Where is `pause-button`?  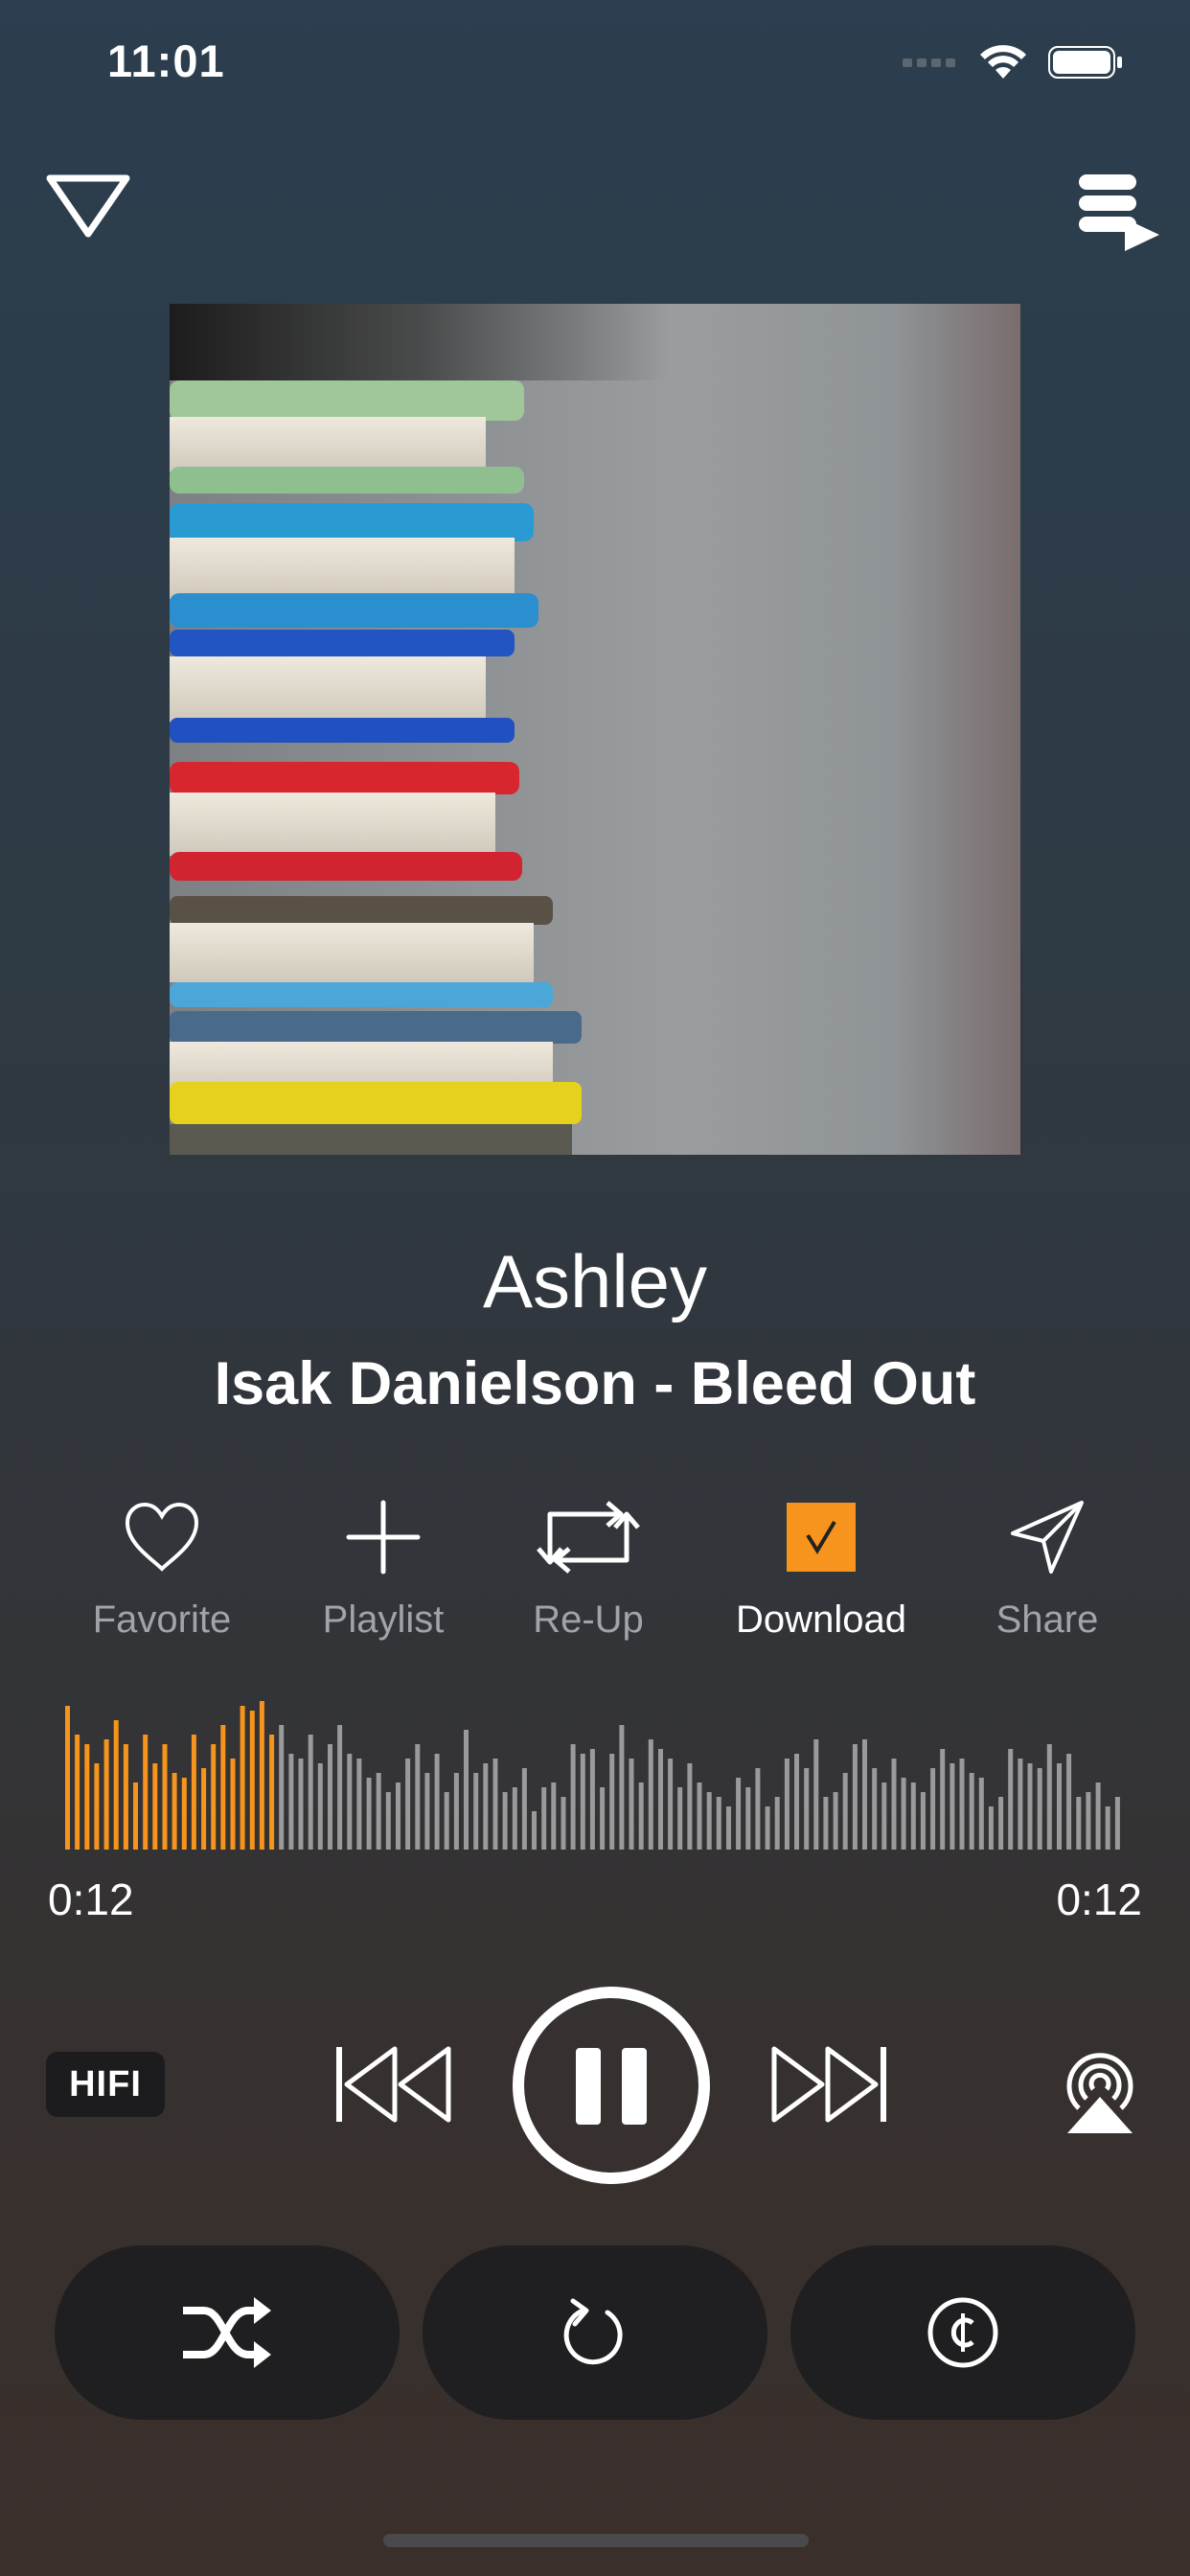
pause-button is located at coordinates (611, 2085).